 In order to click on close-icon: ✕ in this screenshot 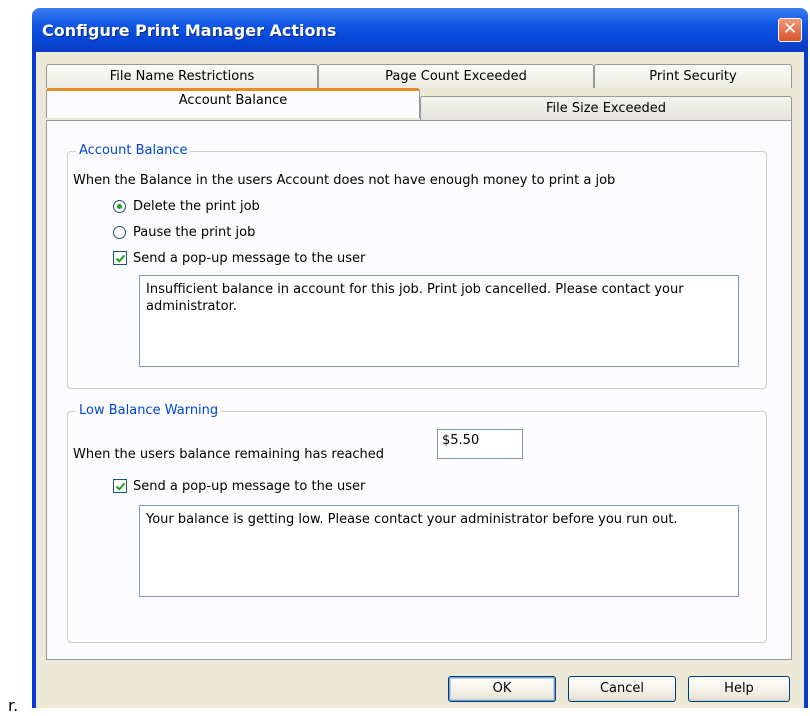, I will do `click(790, 29)`.